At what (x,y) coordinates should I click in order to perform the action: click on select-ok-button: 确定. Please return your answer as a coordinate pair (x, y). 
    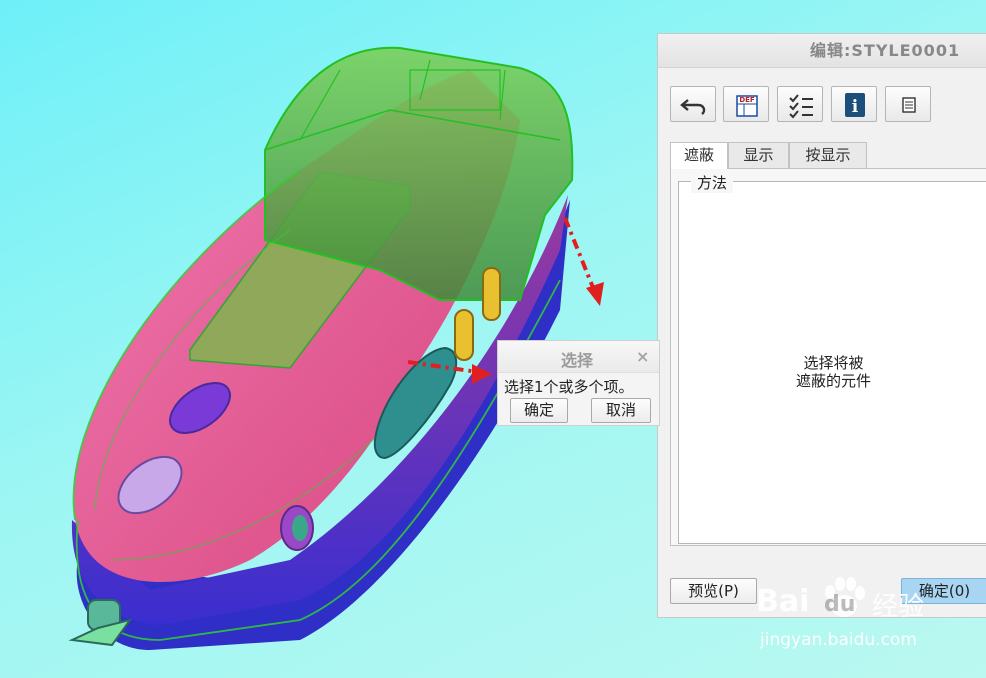
    Looking at the image, I should click on (539, 410).